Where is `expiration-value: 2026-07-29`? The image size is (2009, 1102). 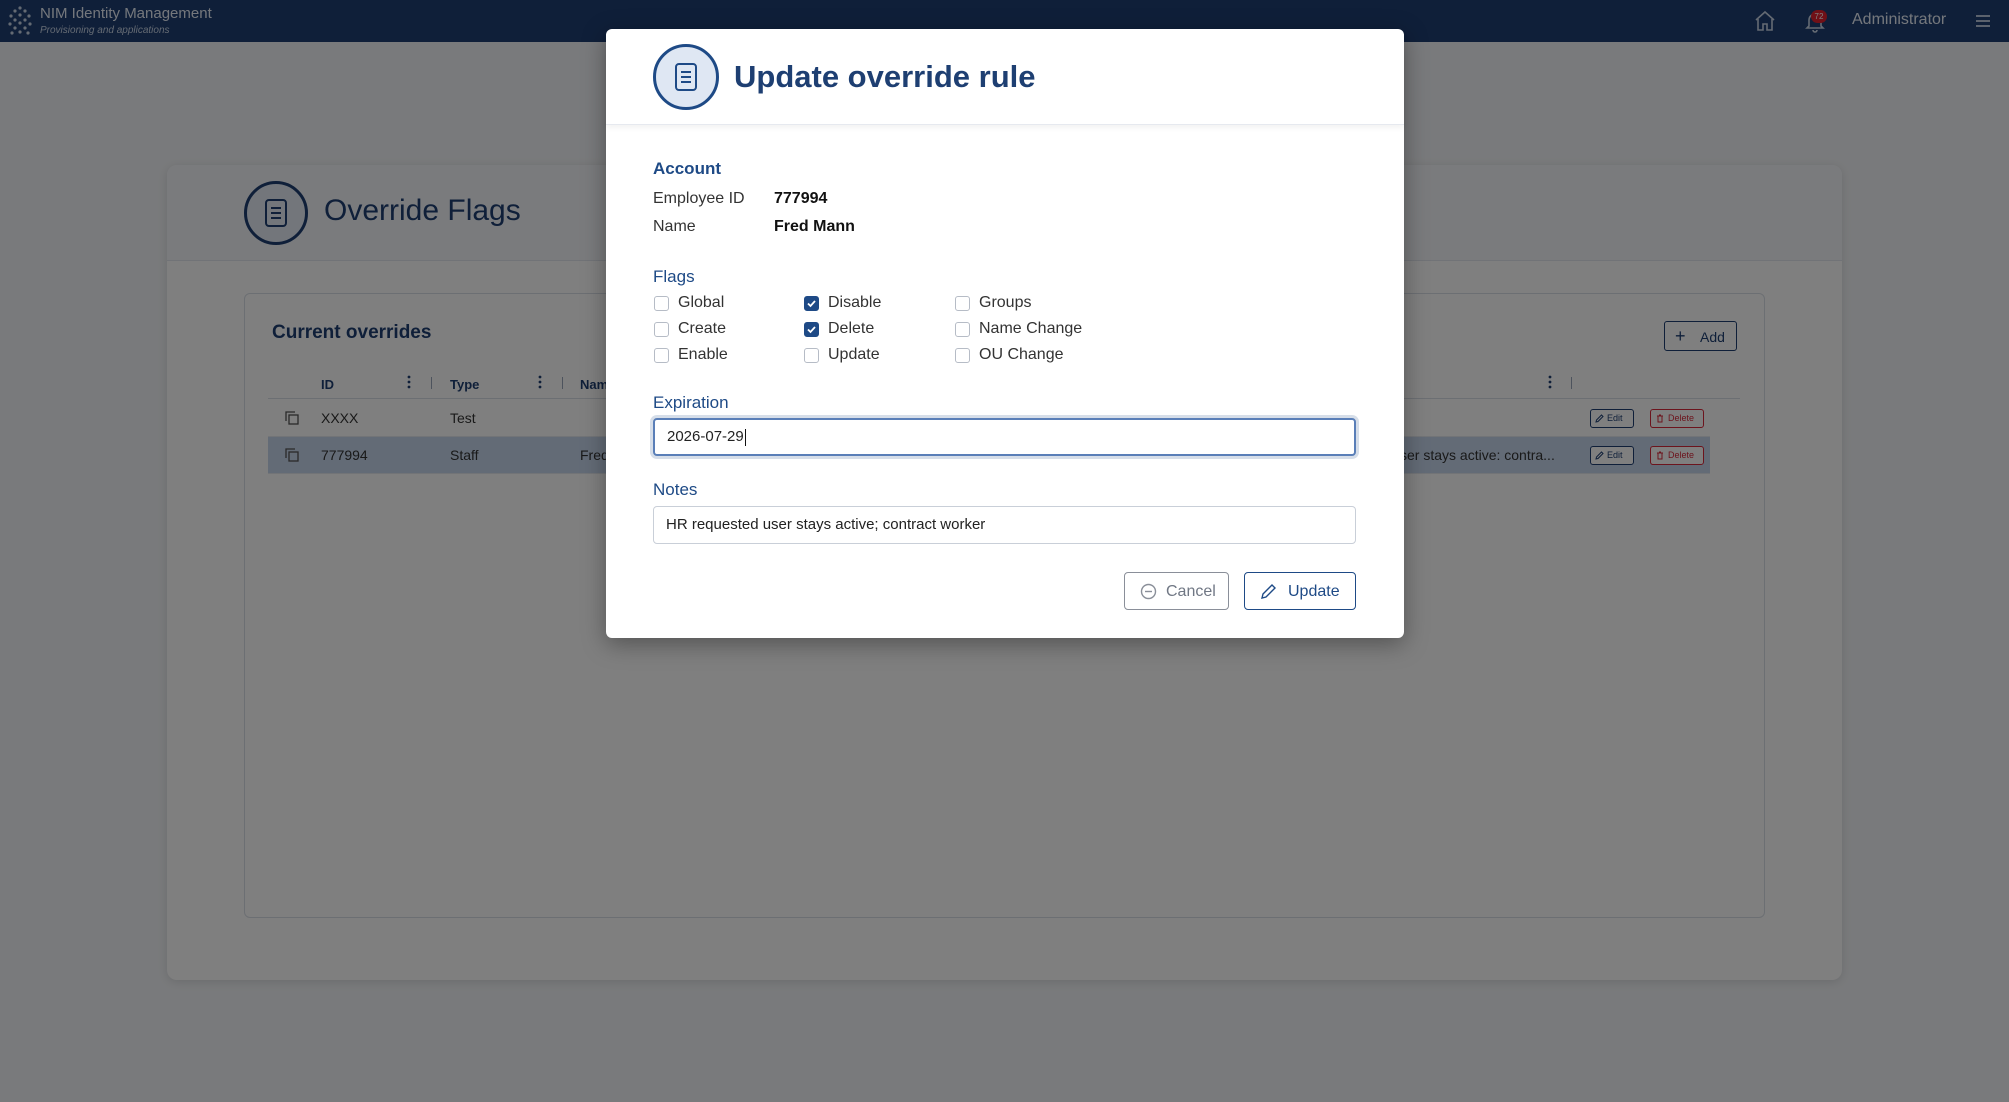 expiration-value: 2026-07-29 is located at coordinates (705, 436).